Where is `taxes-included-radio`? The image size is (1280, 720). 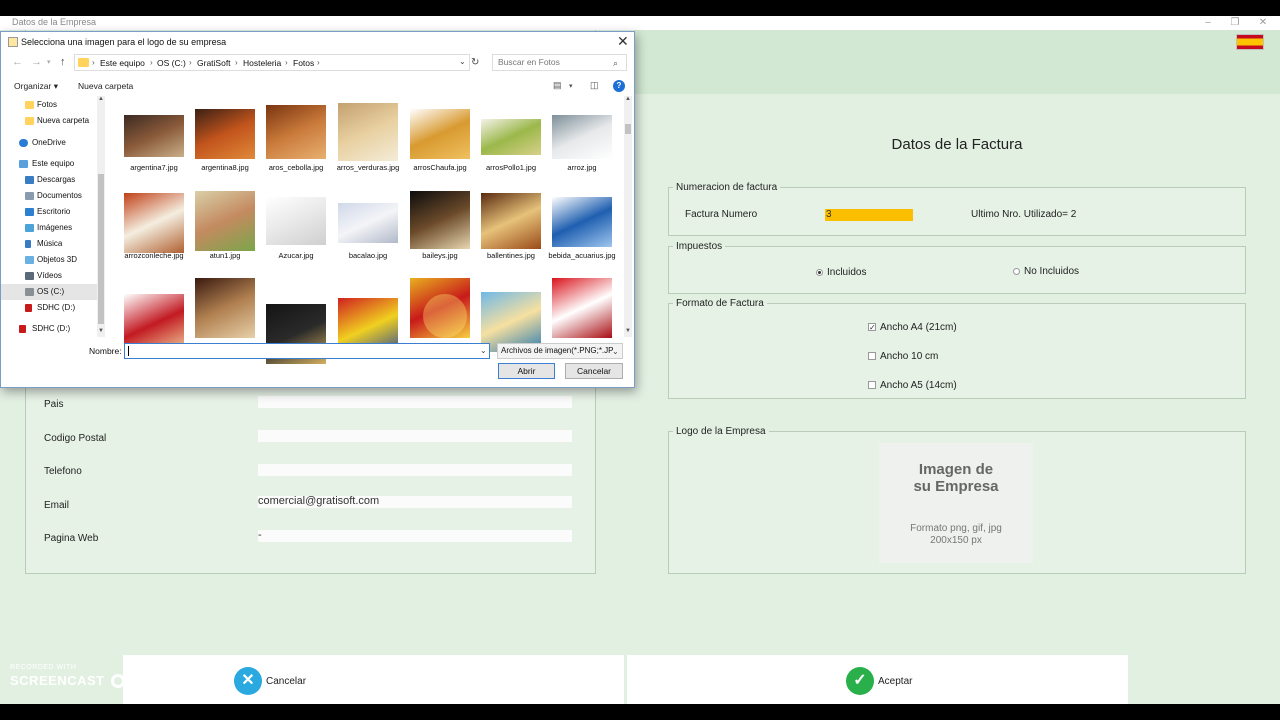 taxes-included-radio is located at coordinates (819, 272).